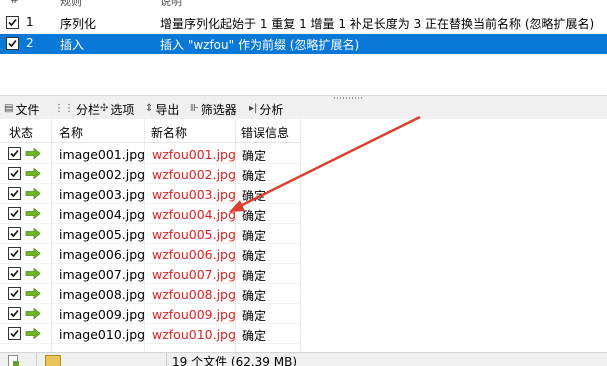  Describe the element at coordinates (150, 334) in the screenshot. I see `file-row: image010.jpg wzfou010.jpg 确定` at that location.